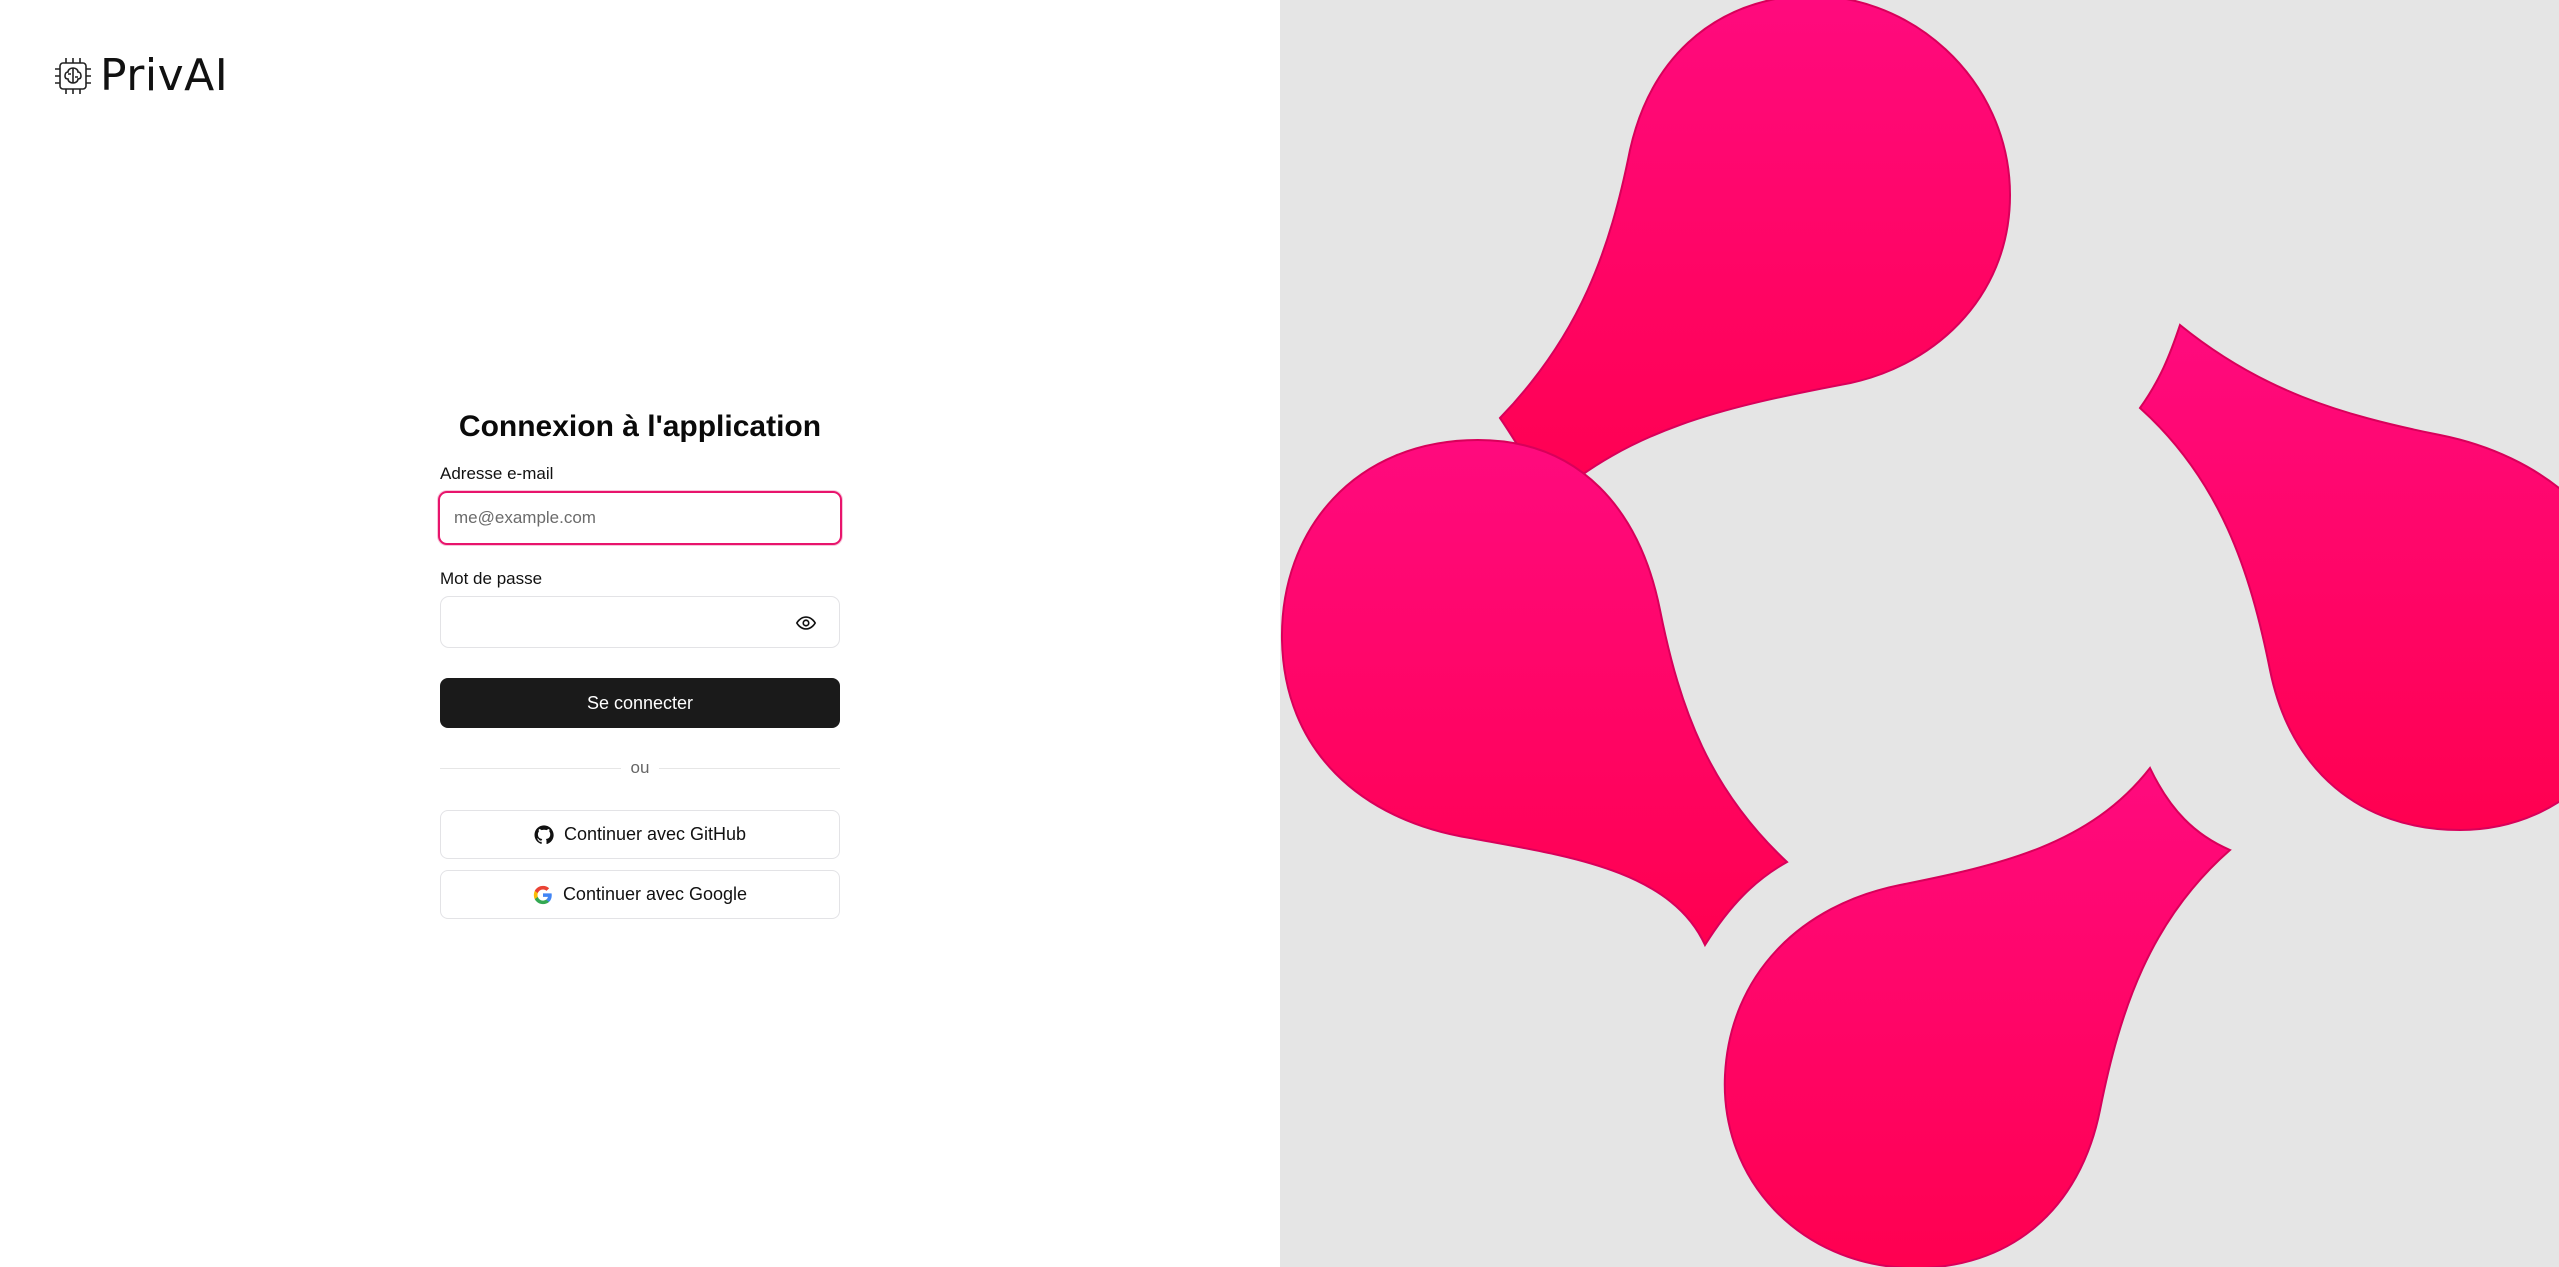 The height and width of the screenshot is (1267, 2559). I want to click on google-login-button: Continuer avec Google, so click(640, 894).